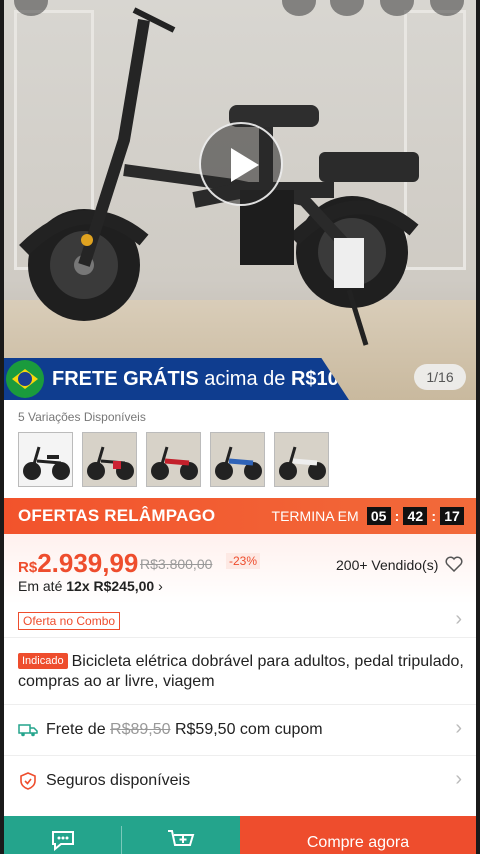  What do you see at coordinates (28, 730) in the screenshot?
I see `truck-icon` at bounding box center [28, 730].